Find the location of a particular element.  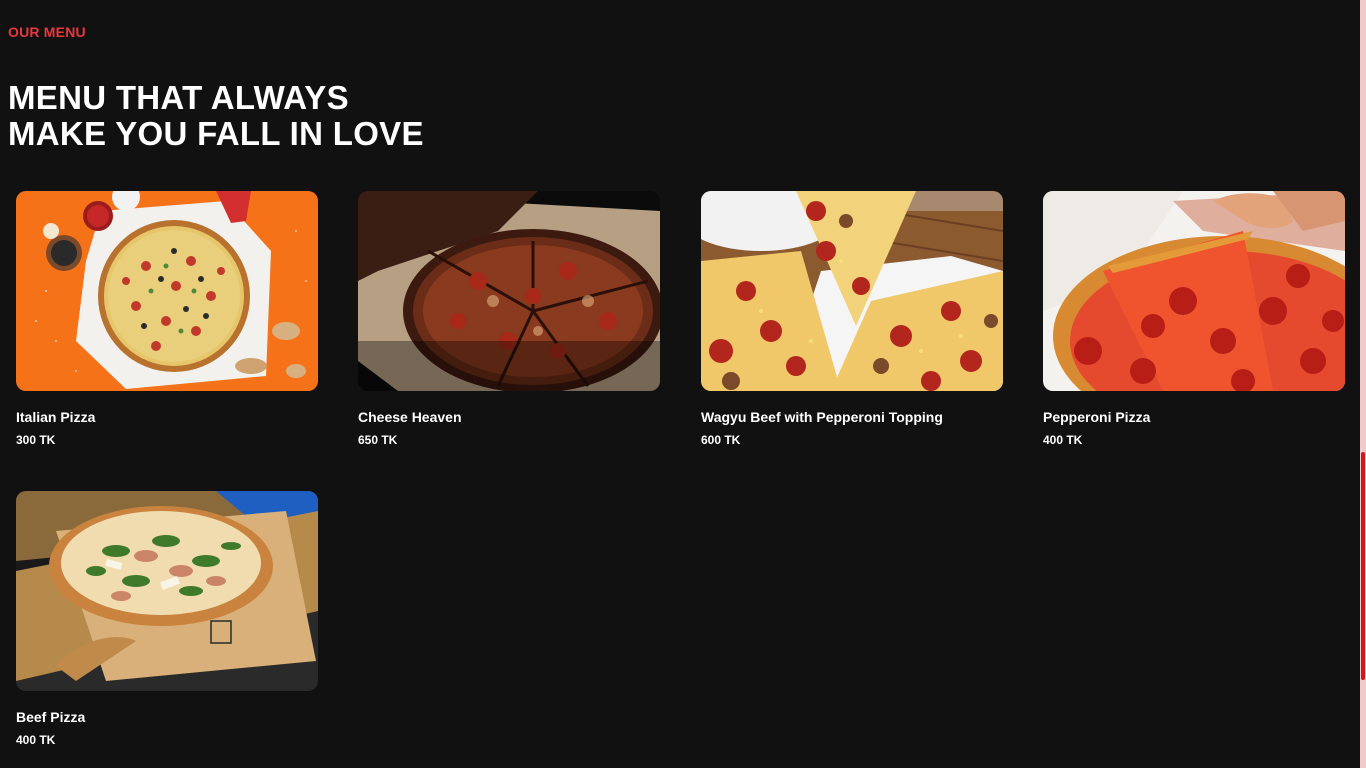

cheese-heaven-image is located at coordinates (509, 291).